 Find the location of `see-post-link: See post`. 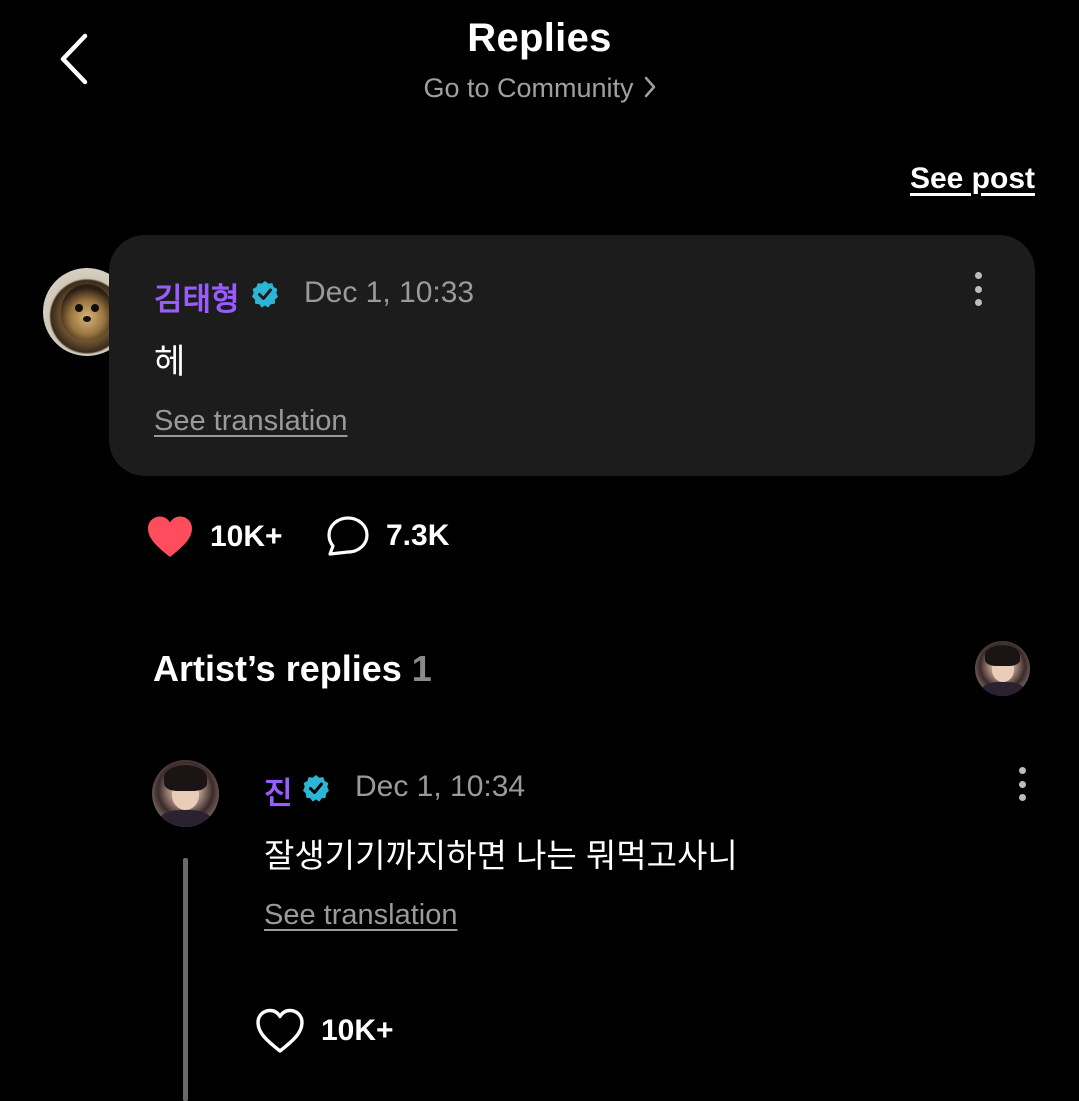

see-post-link: See post is located at coordinates (972, 179).